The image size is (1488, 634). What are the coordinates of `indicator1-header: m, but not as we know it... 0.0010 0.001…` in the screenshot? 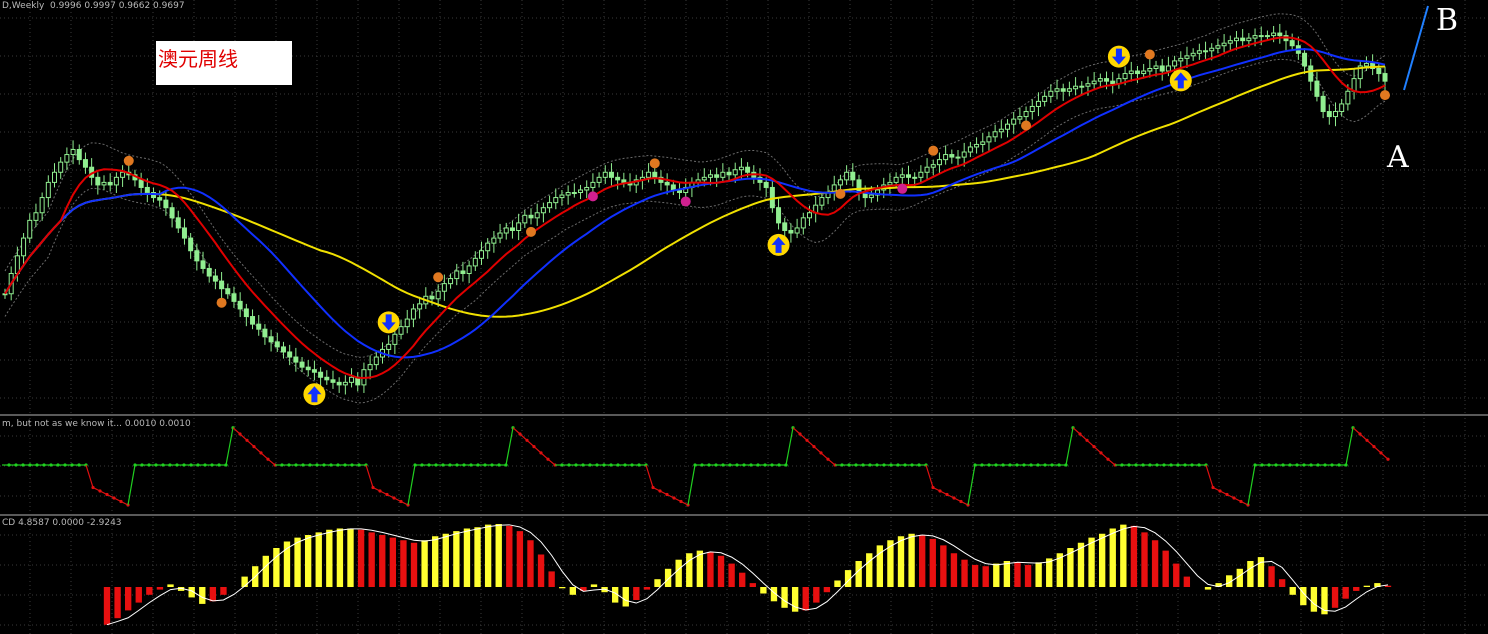 It's located at (96, 424).